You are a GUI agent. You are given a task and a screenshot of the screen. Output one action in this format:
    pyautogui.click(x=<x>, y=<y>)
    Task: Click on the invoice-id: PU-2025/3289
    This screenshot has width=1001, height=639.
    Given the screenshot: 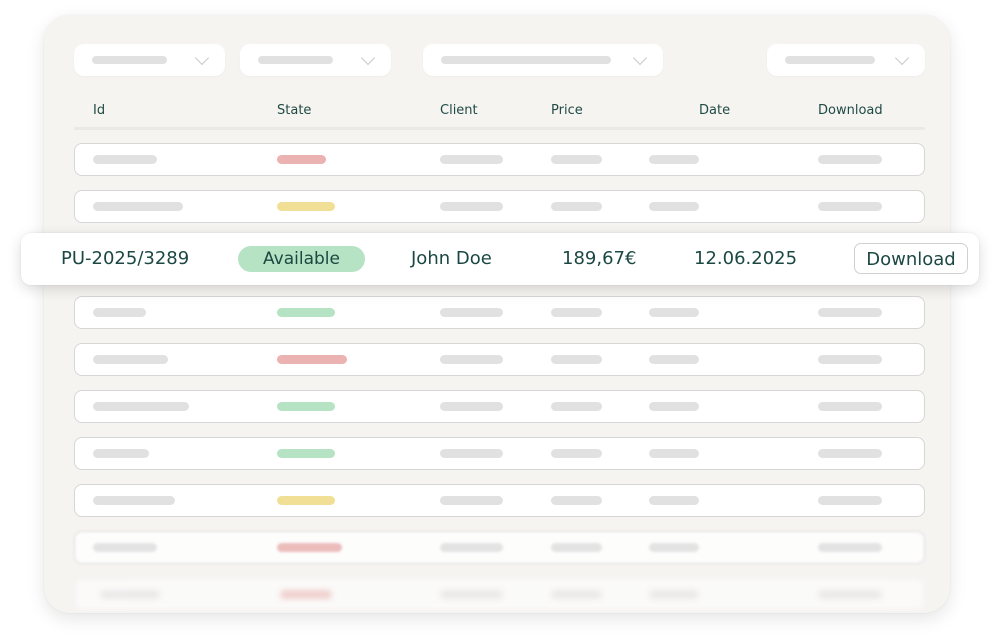 What is the action you would take?
    pyautogui.click(x=125, y=258)
    